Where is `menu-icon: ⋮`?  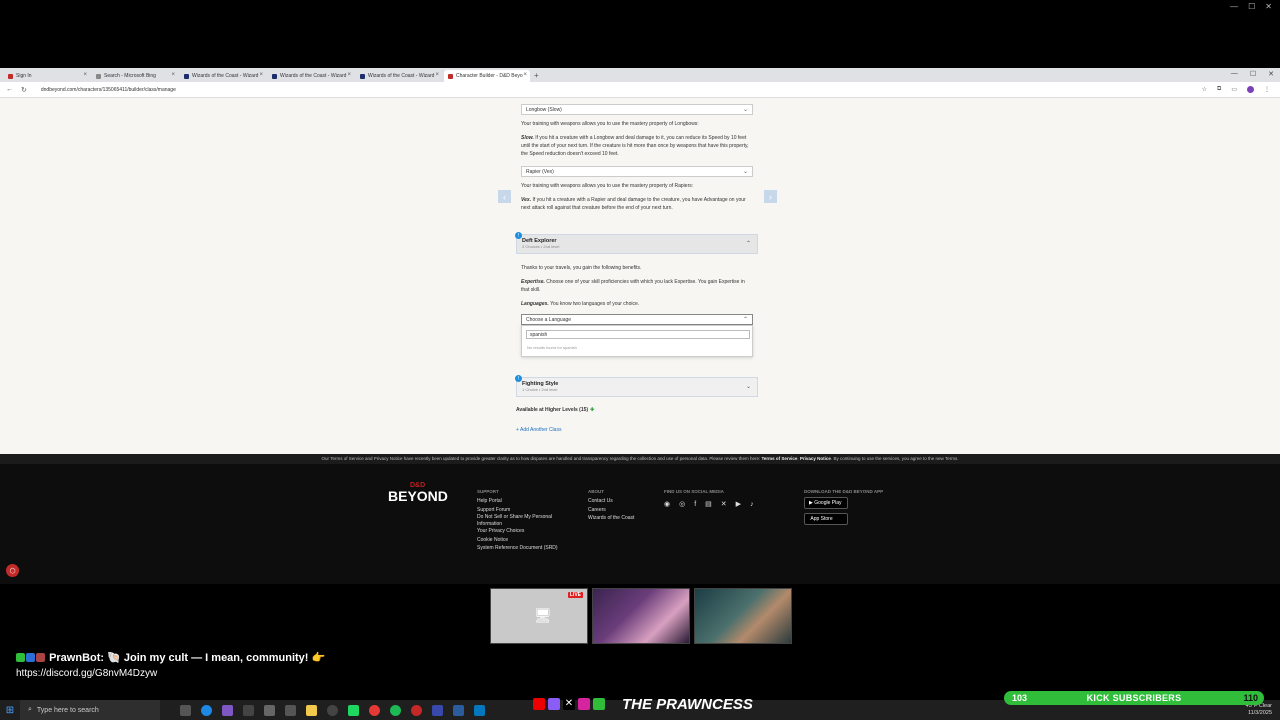 menu-icon: ⋮ is located at coordinates (1267, 89).